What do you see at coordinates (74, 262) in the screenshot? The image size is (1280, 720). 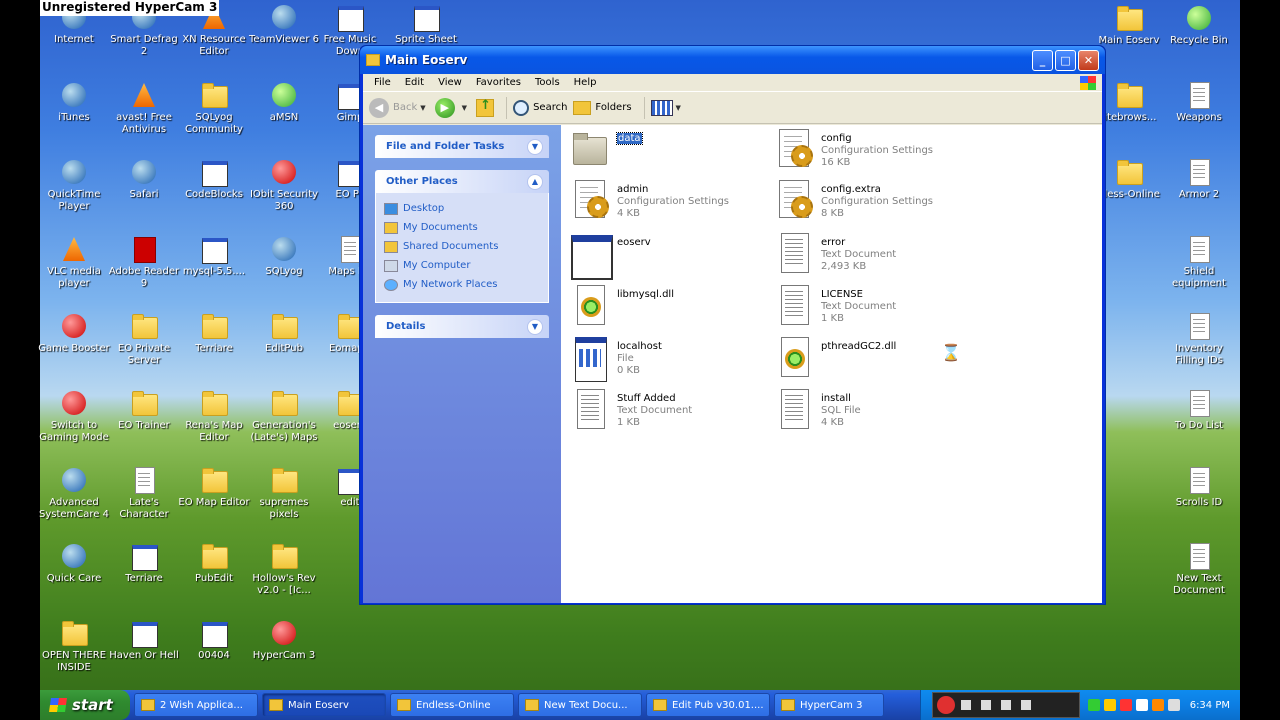 I see `desktop-icon: VLC media player` at bounding box center [74, 262].